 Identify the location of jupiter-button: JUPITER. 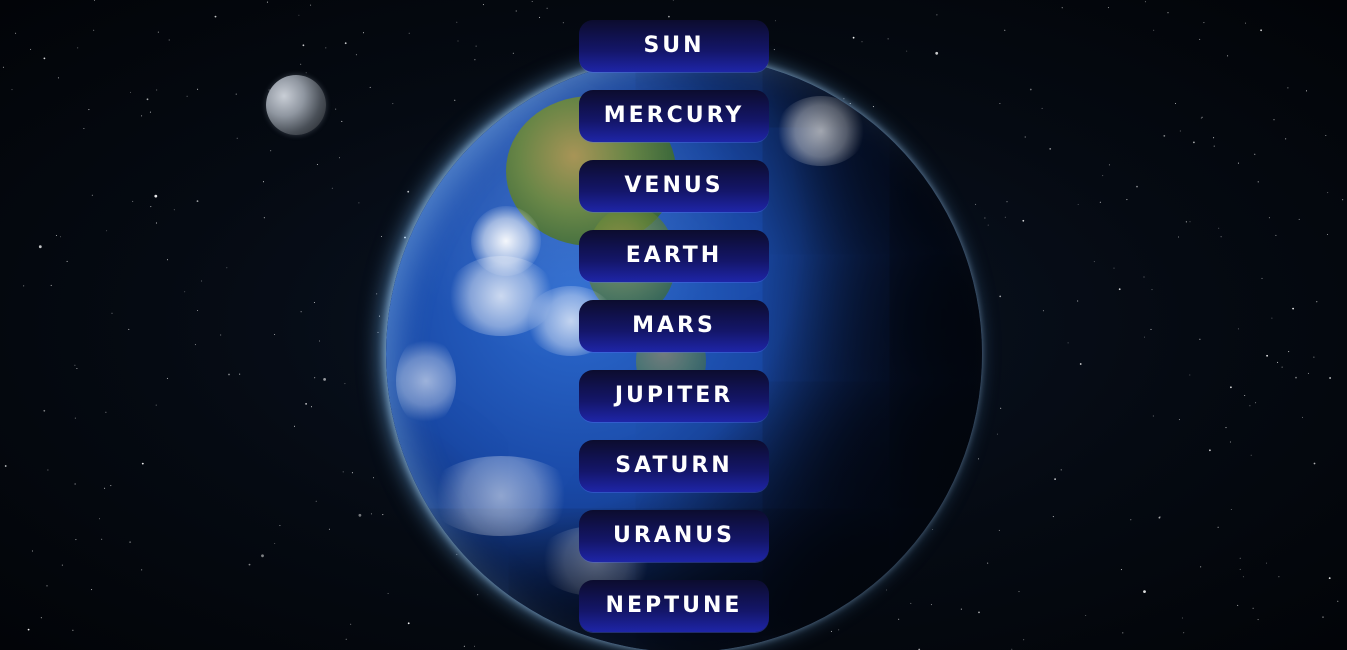
(674, 396).